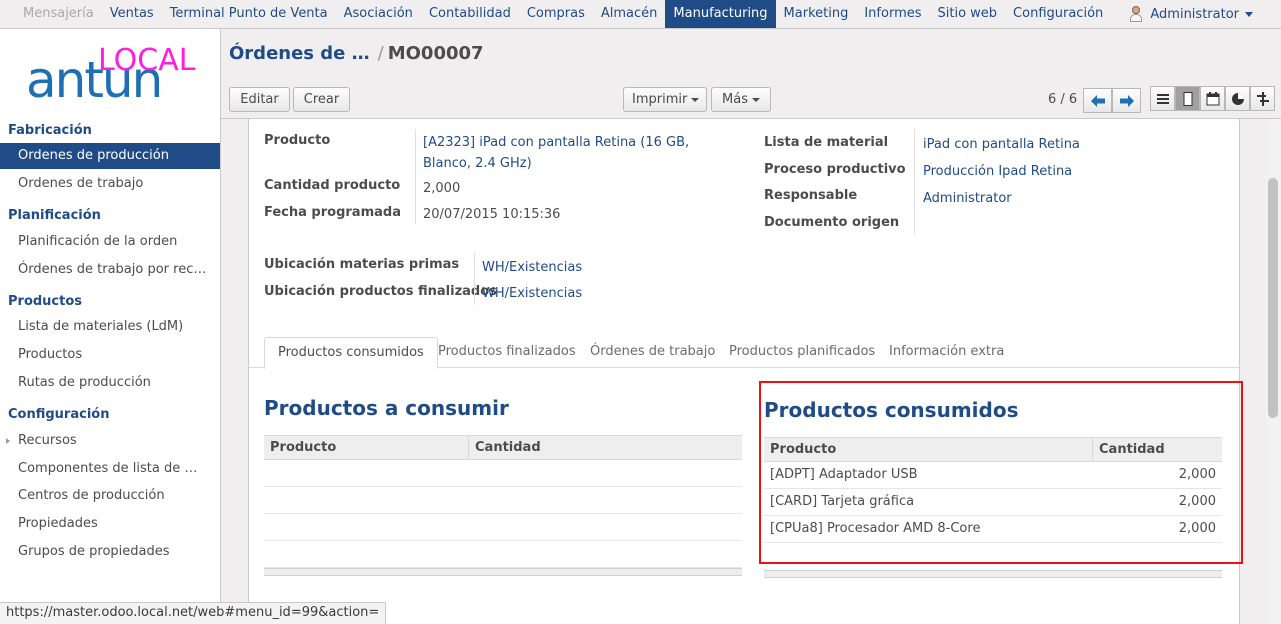 The height and width of the screenshot is (624, 1281). What do you see at coordinates (110, 524) in the screenshot?
I see `sidebar-item-propiedades: Propiedades` at bounding box center [110, 524].